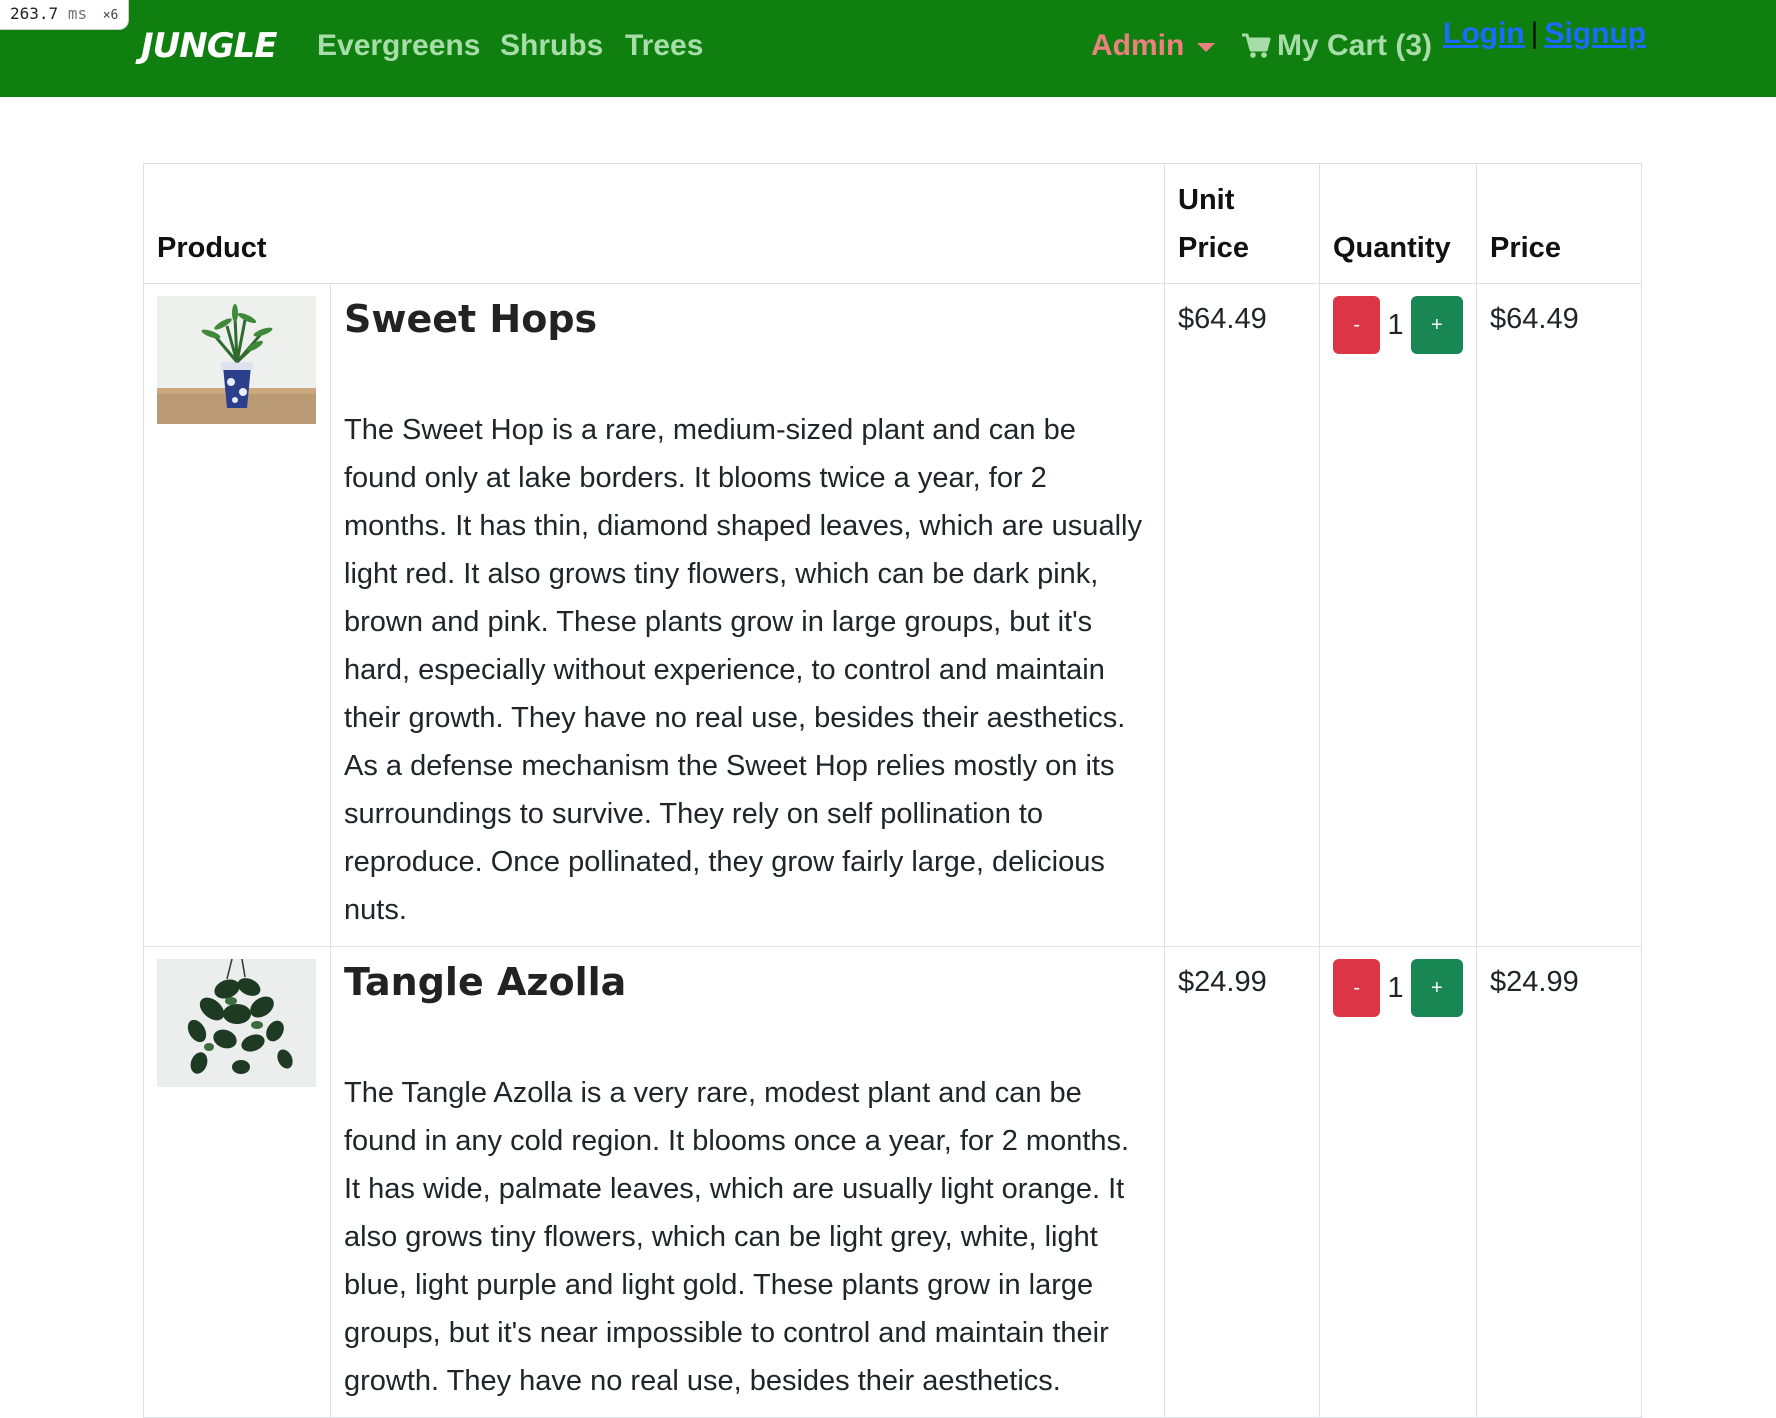 This screenshot has width=1776, height=1418. I want to click on header-product: Product, so click(654, 223).